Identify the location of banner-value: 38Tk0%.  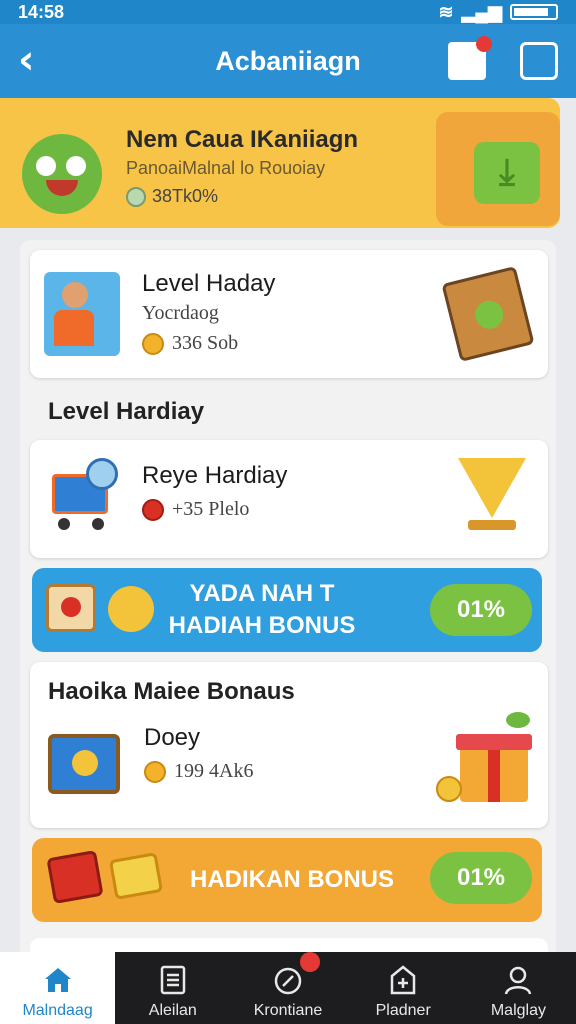
(172, 196).